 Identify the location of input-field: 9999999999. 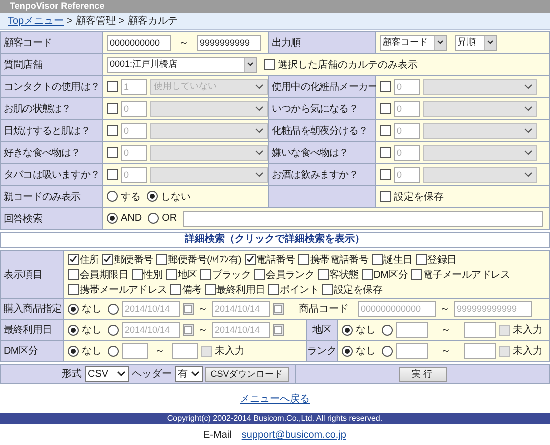
(229, 42).